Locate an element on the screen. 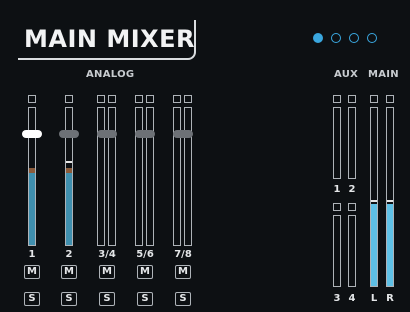  section-label-aux: AUX is located at coordinates (346, 74).